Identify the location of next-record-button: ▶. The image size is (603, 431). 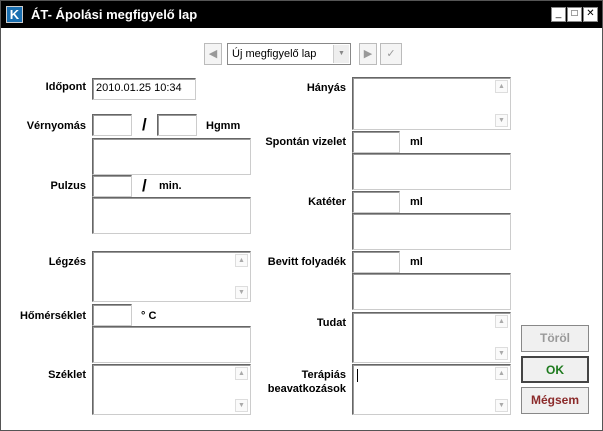
(368, 54).